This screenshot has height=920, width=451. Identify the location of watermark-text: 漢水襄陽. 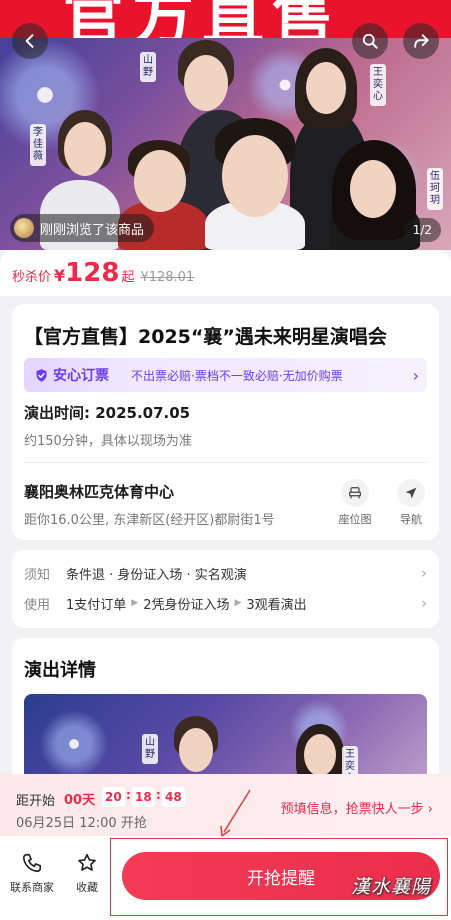
(390, 887).